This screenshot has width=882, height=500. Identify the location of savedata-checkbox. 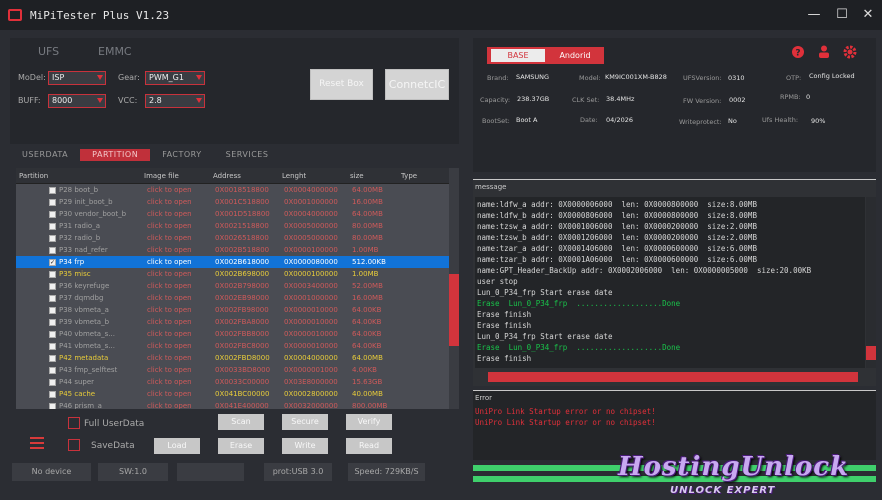
(74, 445).